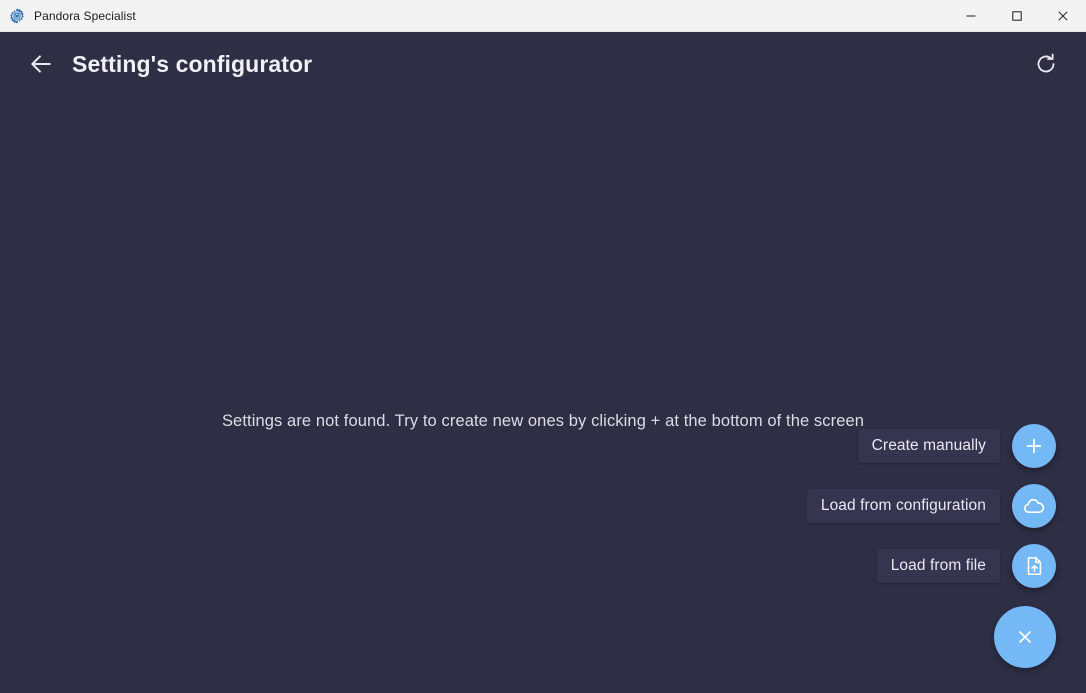 Image resolution: width=1086 pixels, height=693 pixels. I want to click on cloud-icon, so click(1034, 506).